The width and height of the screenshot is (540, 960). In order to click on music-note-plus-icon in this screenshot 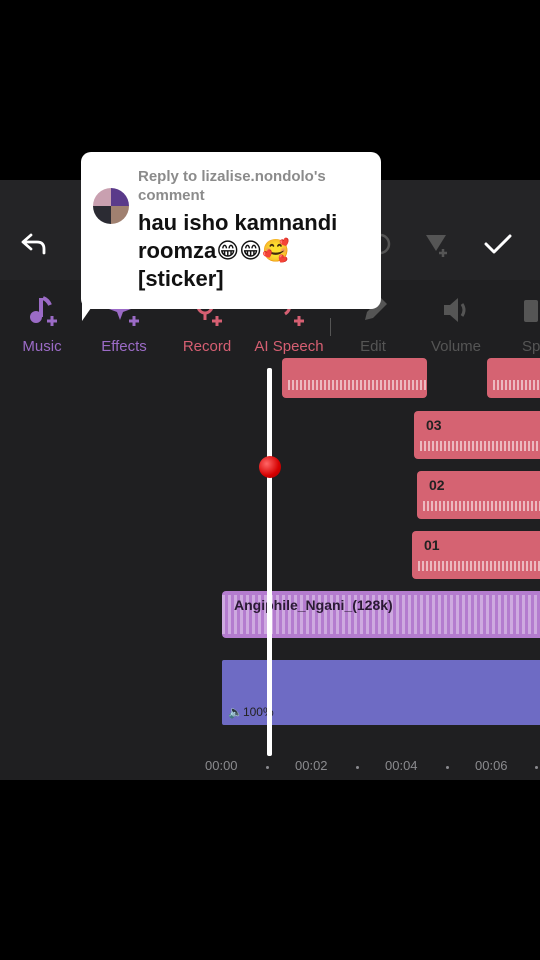, I will do `click(42, 310)`.